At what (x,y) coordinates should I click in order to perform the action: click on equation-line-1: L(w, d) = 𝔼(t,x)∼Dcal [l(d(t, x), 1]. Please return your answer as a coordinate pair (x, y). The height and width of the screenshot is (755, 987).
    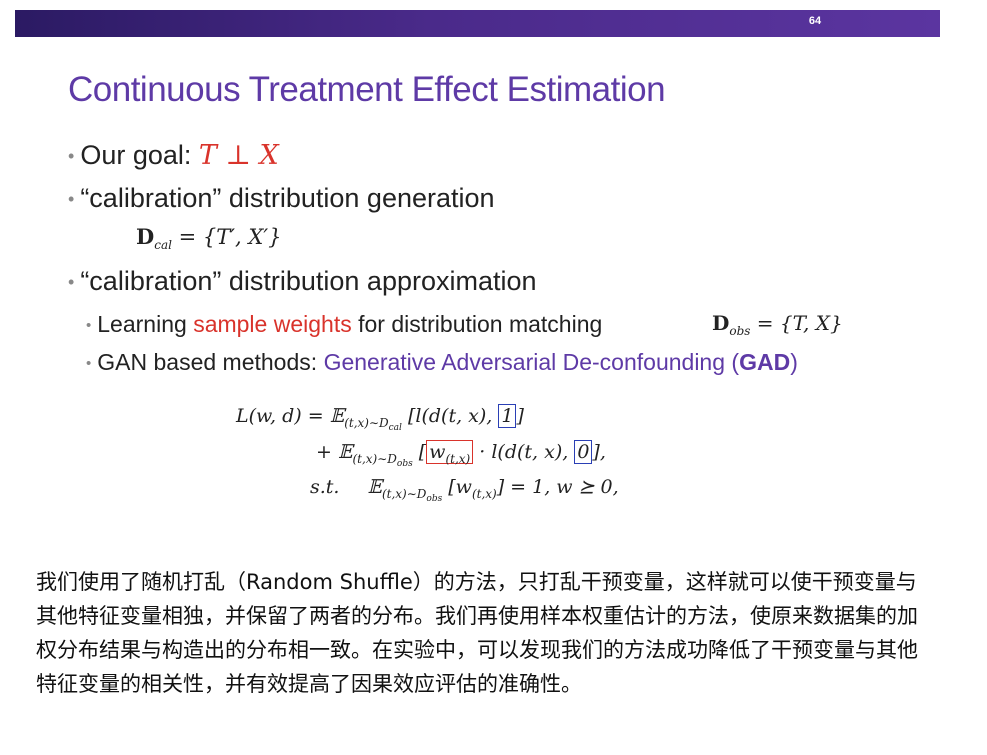
    Looking at the image, I should click on (380, 418).